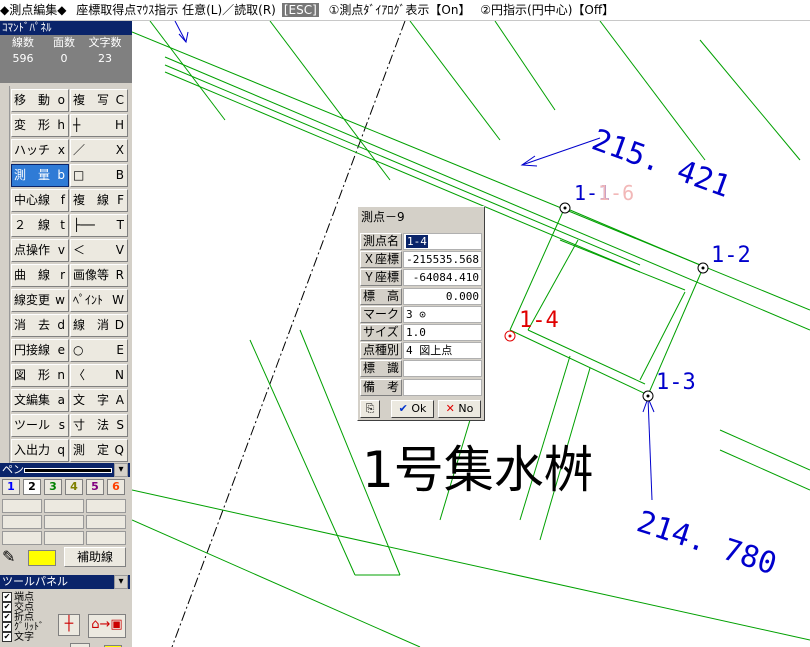 This screenshot has height=647, width=810. What do you see at coordinates (74, 487) in the screenshot?
I see `pen-button-4: 4` at bounding box center [74, 487].